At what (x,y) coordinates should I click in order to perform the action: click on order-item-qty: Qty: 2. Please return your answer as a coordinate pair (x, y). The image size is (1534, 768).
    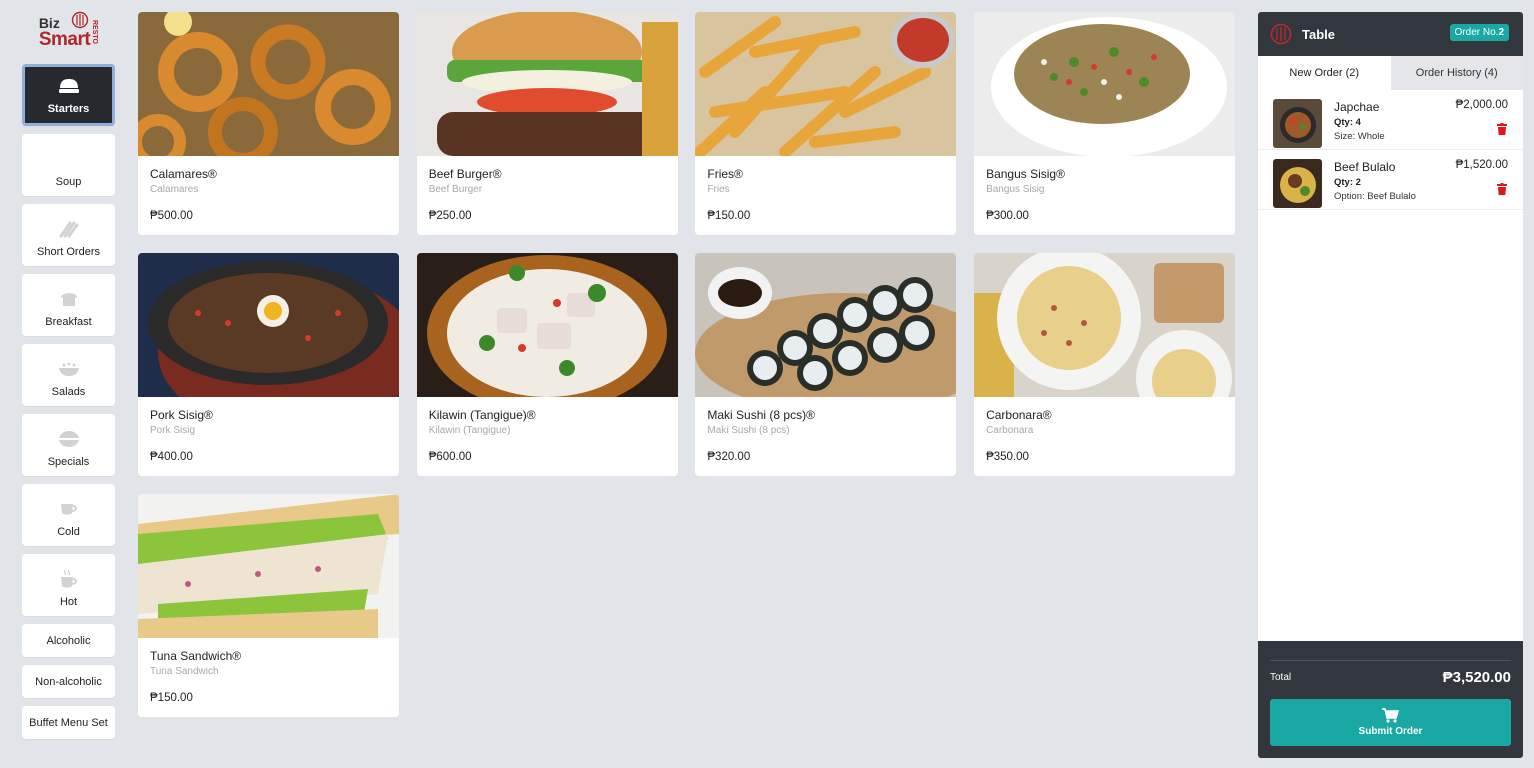
    Looking at the image, I should click on (1347, 182).